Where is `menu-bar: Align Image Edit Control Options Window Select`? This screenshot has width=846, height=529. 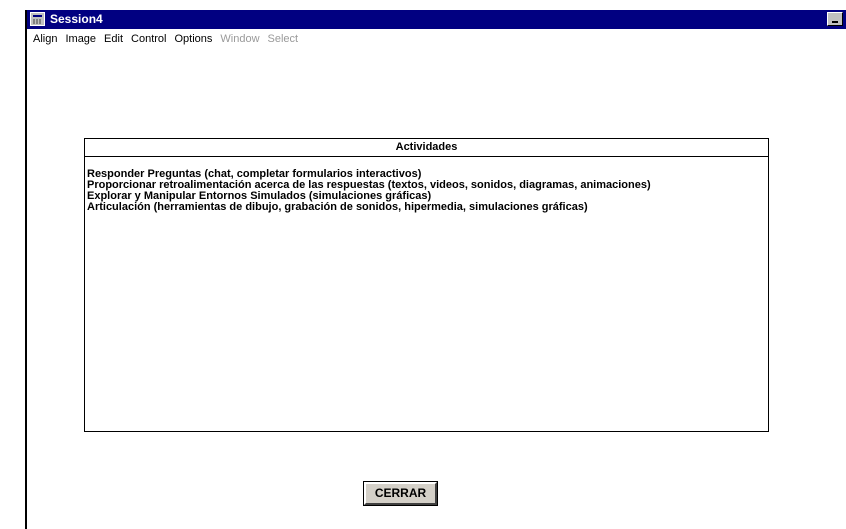
menu-bar: Align Image Edit Control Options Window Select is located at coordinates (436, 38).